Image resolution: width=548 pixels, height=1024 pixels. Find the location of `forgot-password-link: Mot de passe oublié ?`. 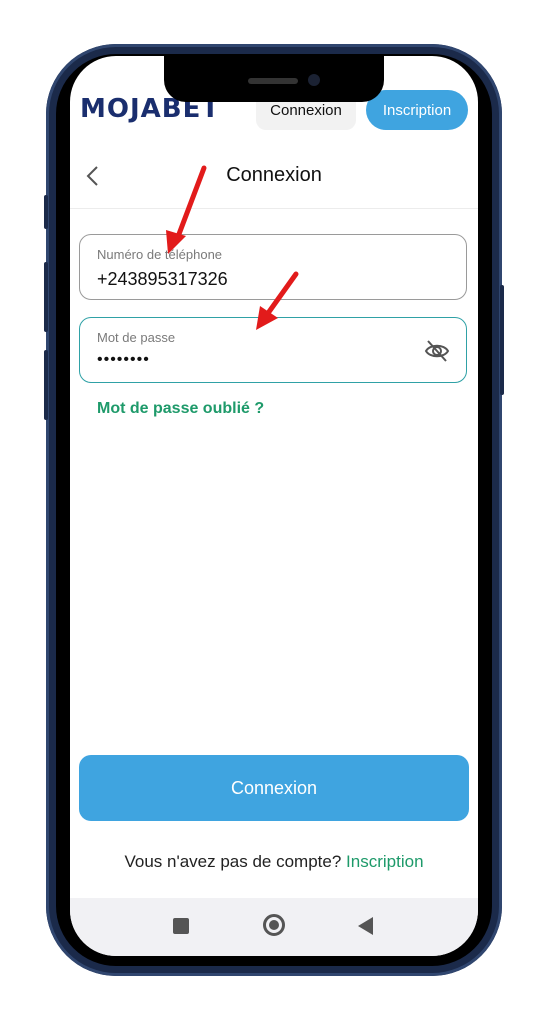

forgot-password-link: Mot de passe oublié ? is located at coordinates (180, 409).